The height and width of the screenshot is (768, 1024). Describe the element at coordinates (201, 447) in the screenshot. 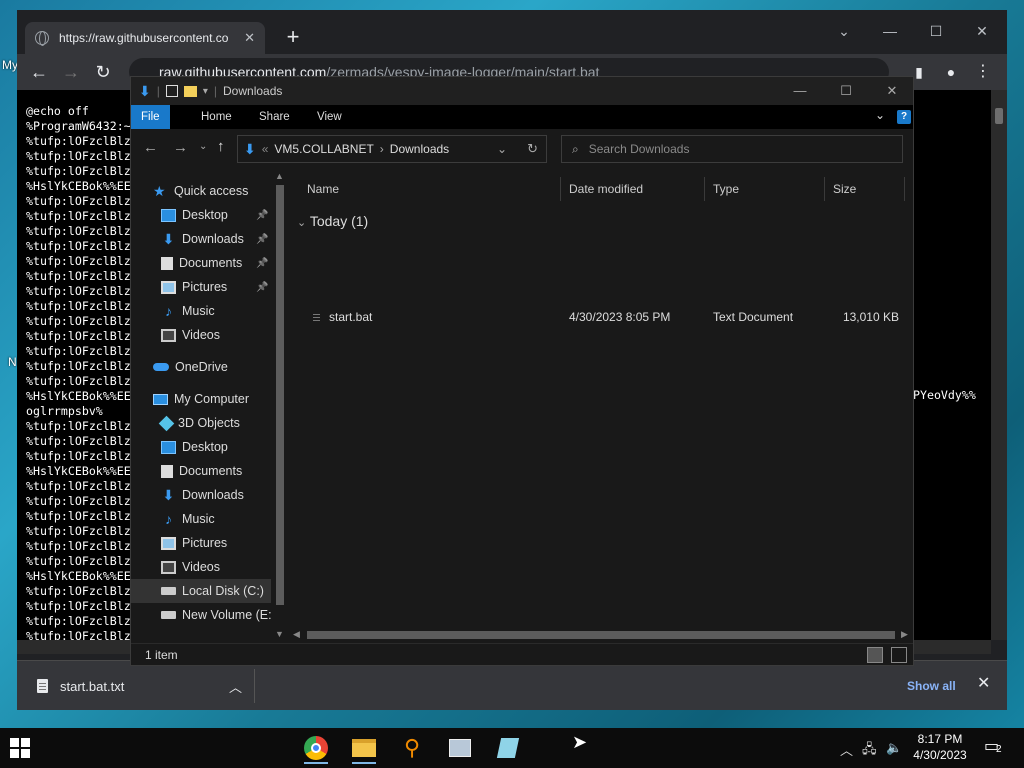

I see `sidebar-item-desktop: Desktop` at that location.